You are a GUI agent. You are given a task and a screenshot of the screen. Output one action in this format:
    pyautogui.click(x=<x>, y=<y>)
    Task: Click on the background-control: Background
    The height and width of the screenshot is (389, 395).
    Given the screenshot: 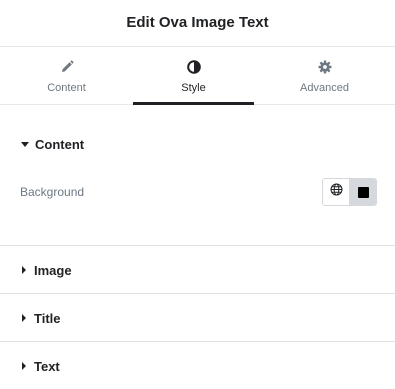 What is the action you would take?
    pyautogui.click(x=197, y=192)
    